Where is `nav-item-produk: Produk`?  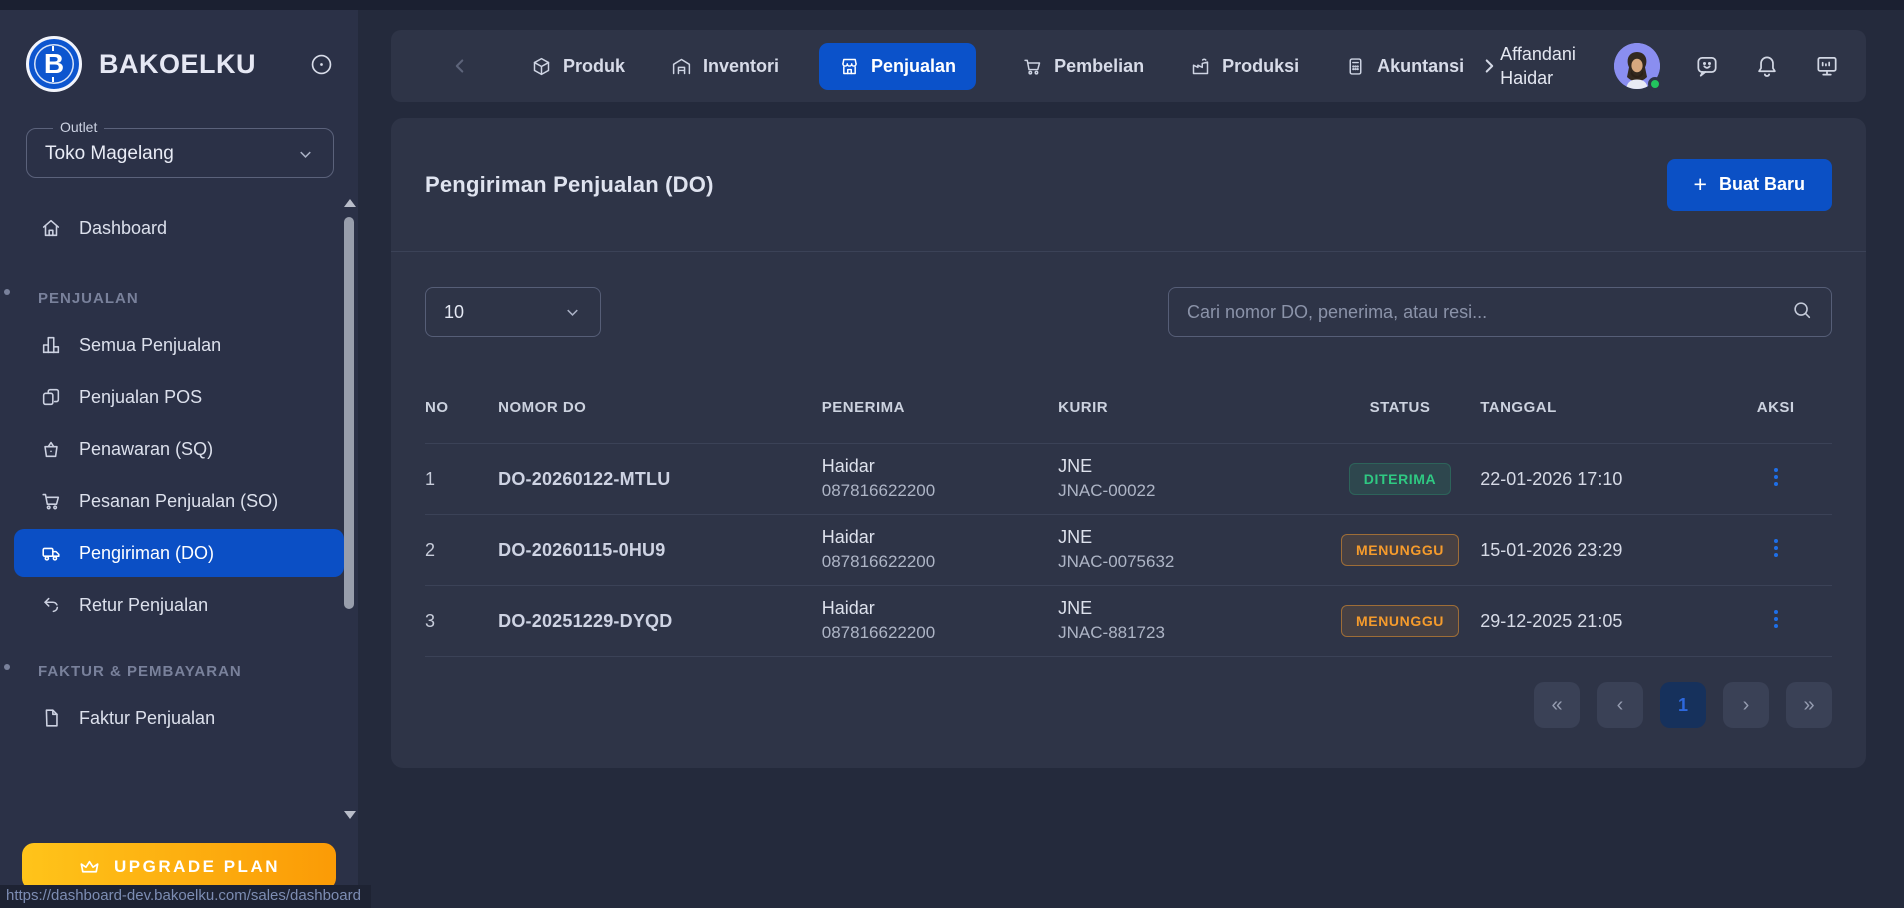
nav-item-produk: Produk is located at coordinates (578, 66).